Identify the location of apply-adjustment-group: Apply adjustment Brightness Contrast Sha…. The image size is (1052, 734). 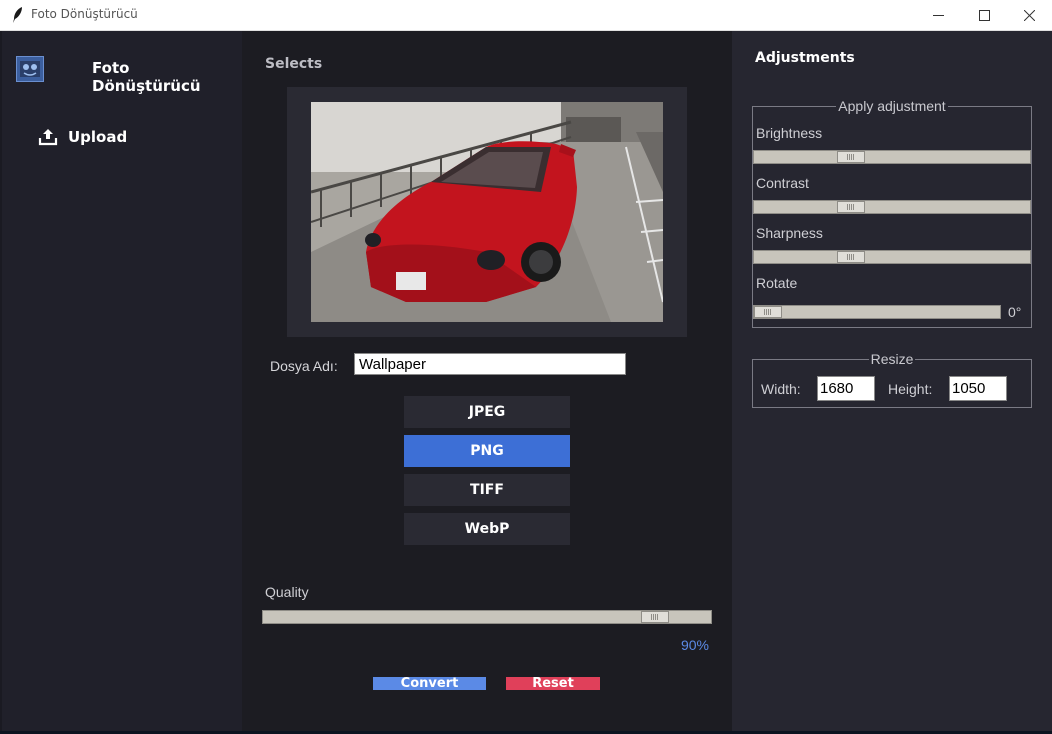
(892, 213).